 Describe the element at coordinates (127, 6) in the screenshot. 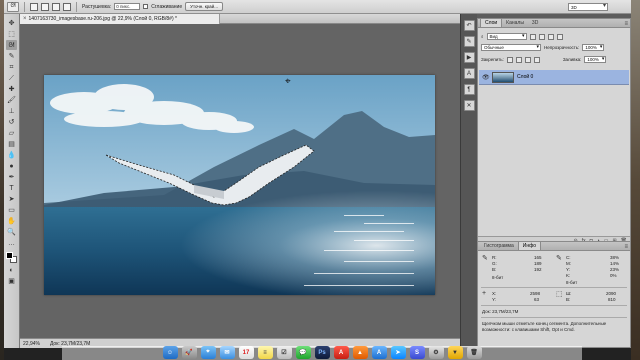

I see `feather-input: 0 пикс.` at that location.